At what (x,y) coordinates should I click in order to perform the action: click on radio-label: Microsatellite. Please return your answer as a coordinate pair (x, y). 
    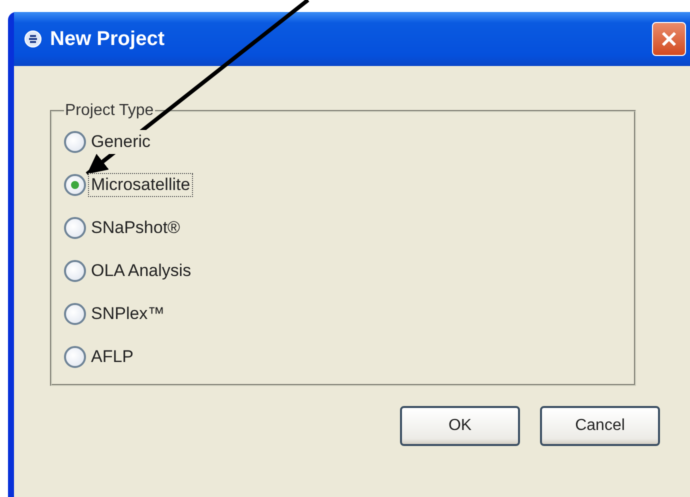
    Looking at the image, I should click on (141, 184).